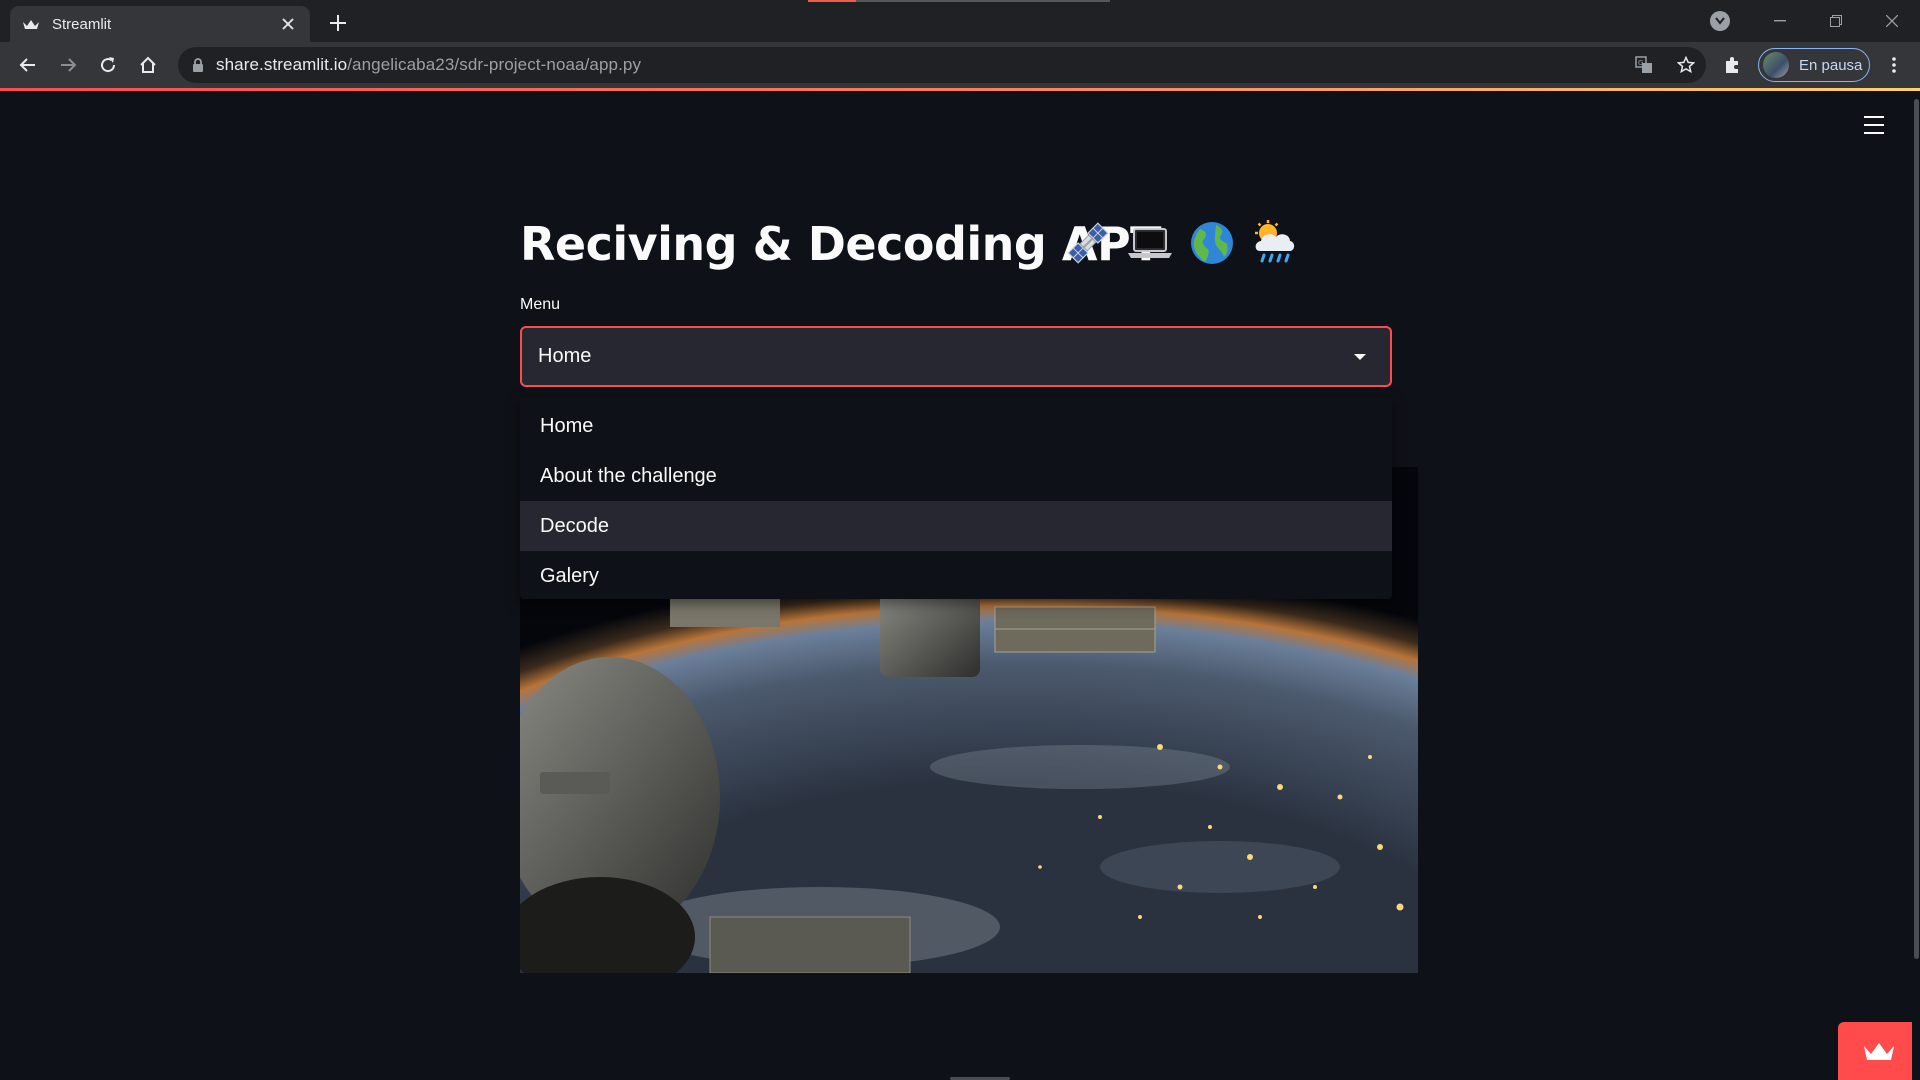 Image resolution: width=1920 pixels, height=1080 pixels. Describe the element at coordinates (959, 1) in the screenshot. I see `load-progress-bar` at that location.